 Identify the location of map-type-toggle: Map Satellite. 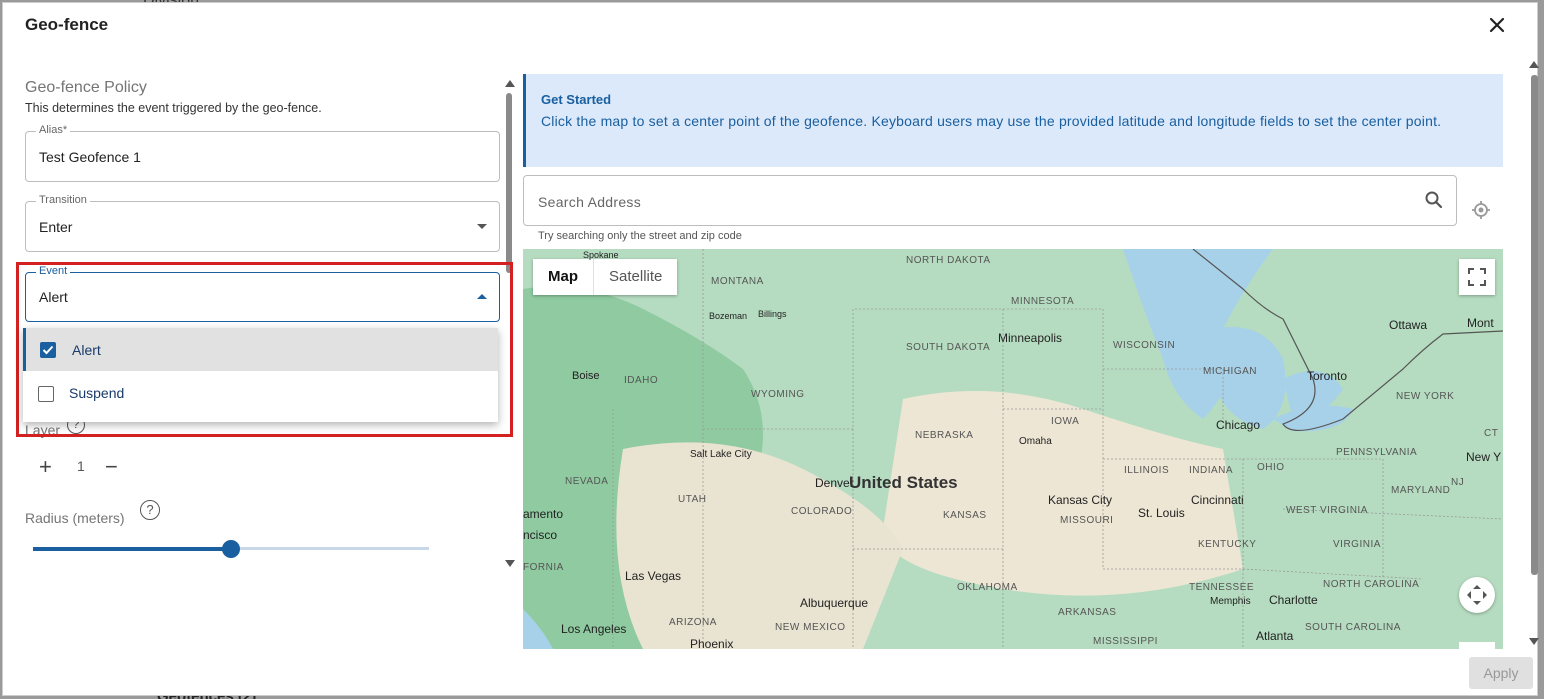
(605, 277).